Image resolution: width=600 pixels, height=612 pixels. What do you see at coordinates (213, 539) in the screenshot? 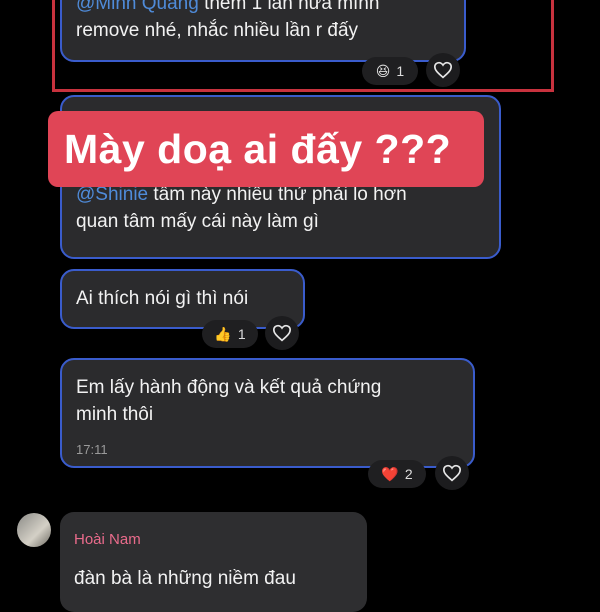
I see `sender-name: Hoài Nam` at bounding box center [213, 539].